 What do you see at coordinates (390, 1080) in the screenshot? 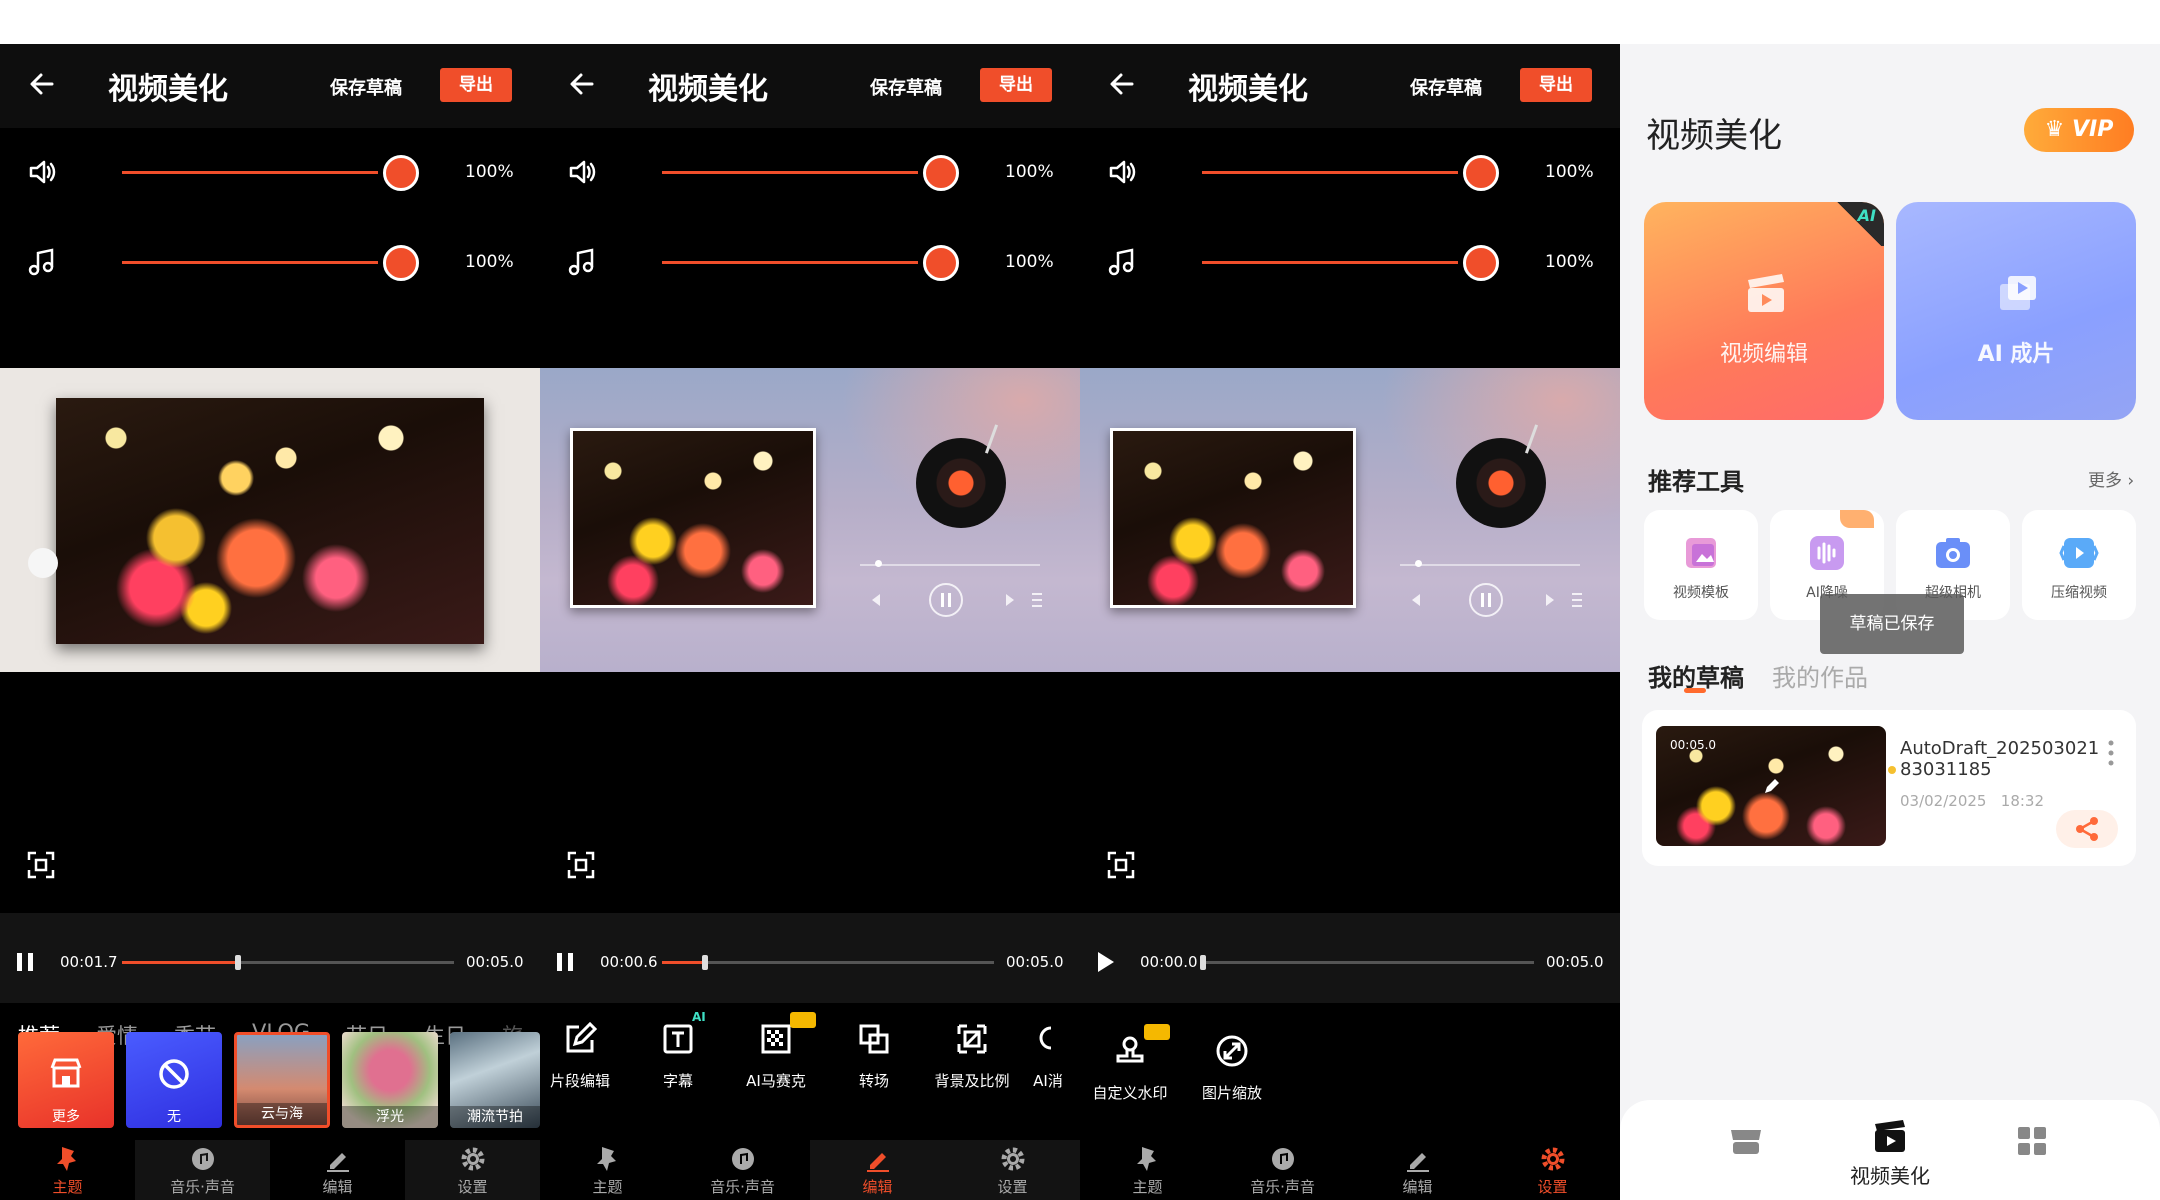
I see `theme-item-floating-light: 浮光` at bounding box center [390, 1080].